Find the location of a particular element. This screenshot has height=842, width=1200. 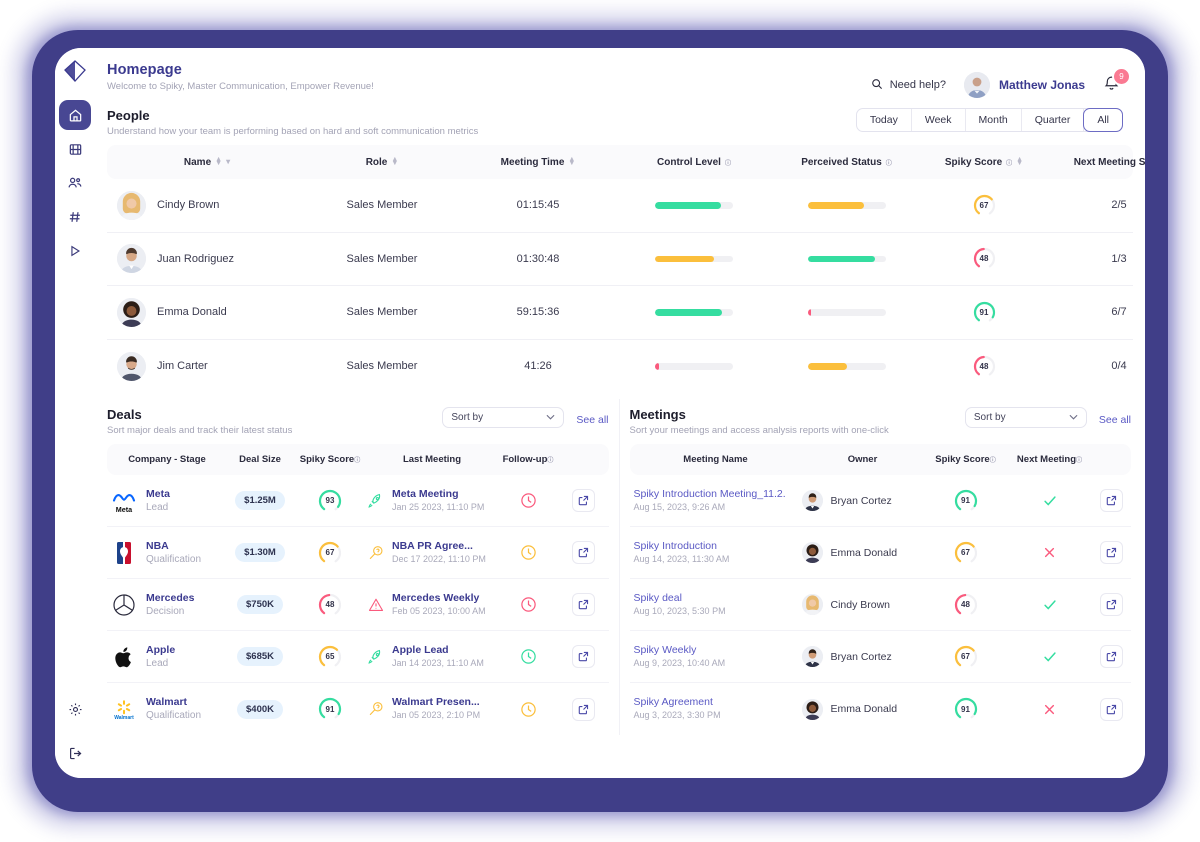

person-control-level is located at coordinates (694, 258).